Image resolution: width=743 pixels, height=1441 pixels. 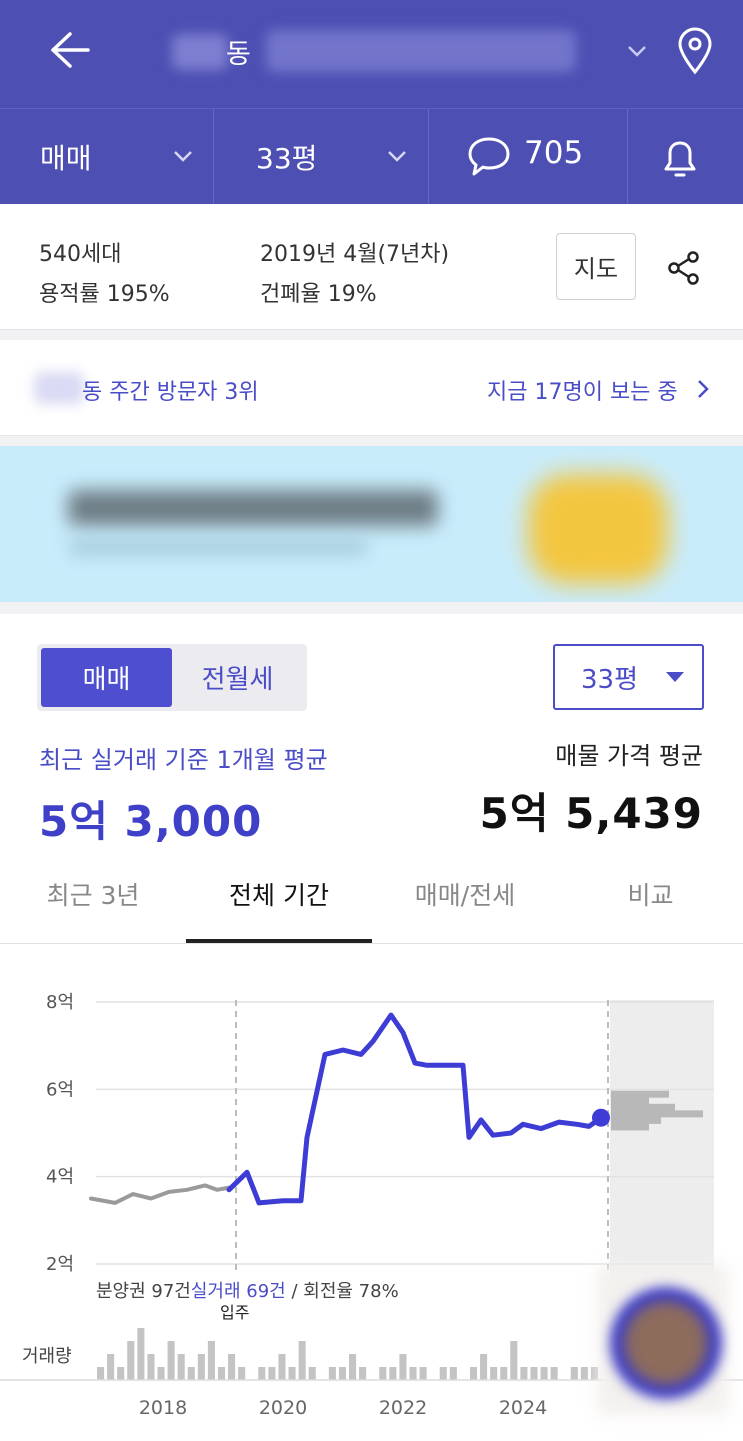 I want to click on filter-bar: 매매 33평 705, so click(x=371, y=156).